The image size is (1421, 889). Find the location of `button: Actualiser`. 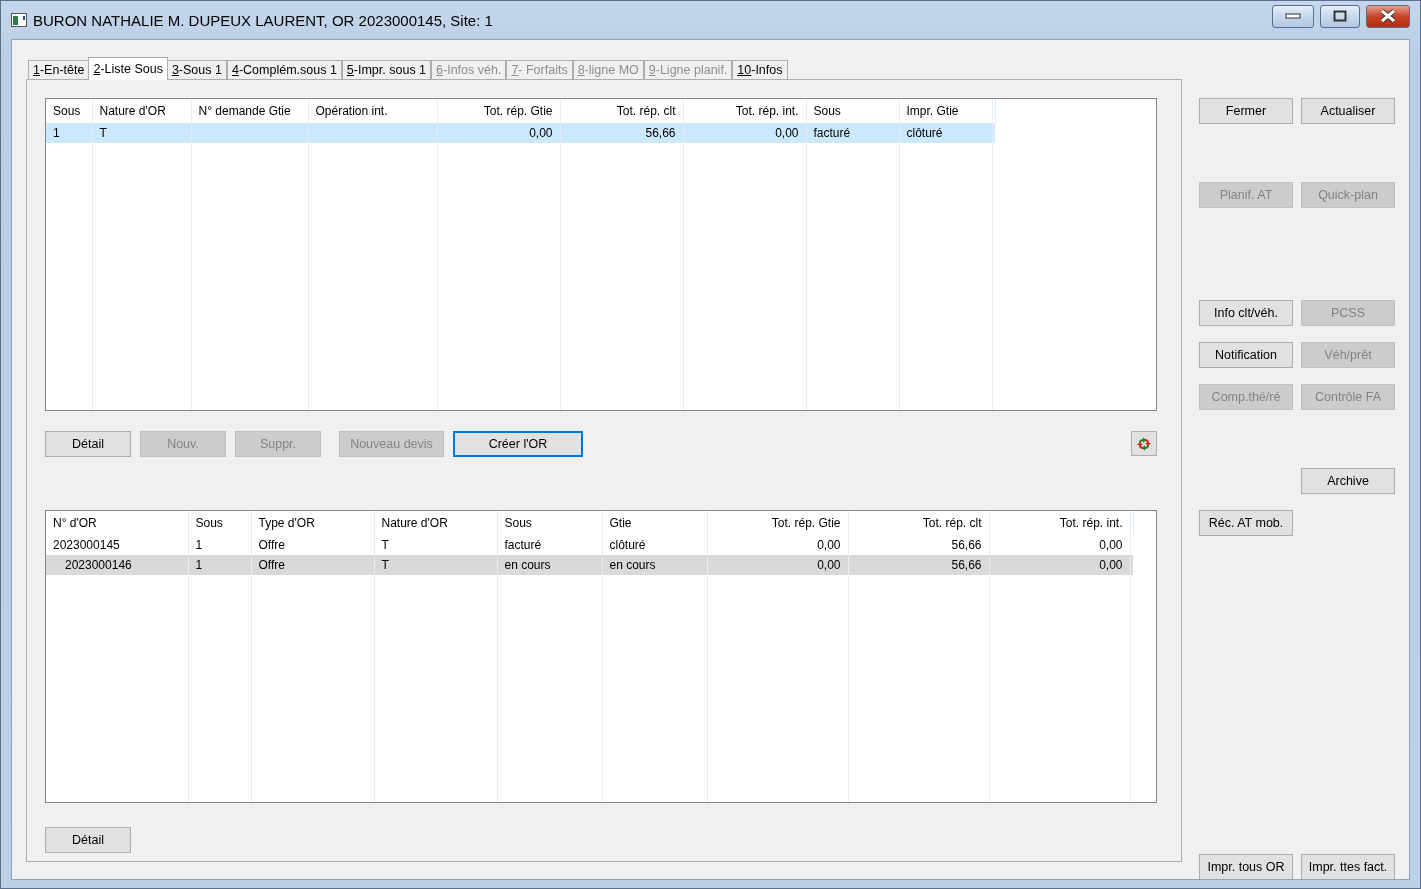

button: Actualiser is located at coordinates (1348, 111).